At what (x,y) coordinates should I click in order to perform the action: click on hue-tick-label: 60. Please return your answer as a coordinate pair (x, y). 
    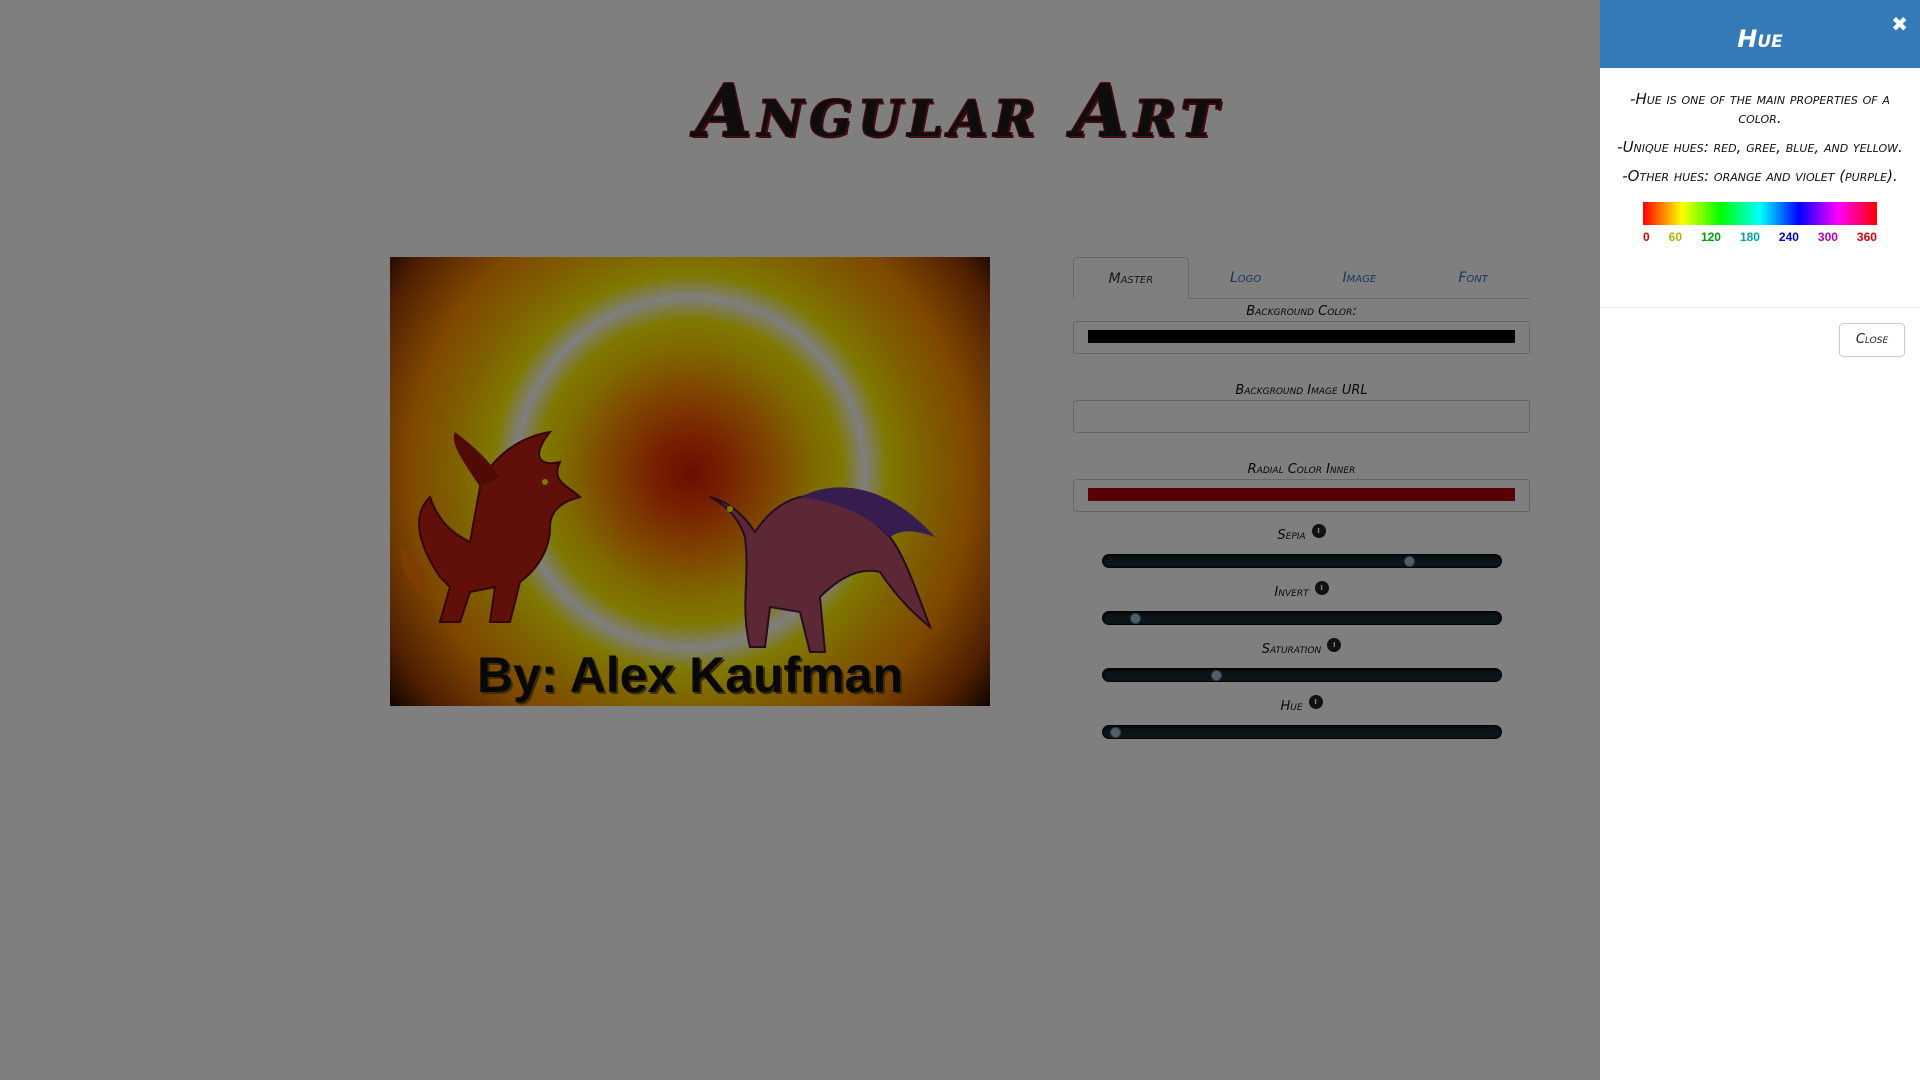
    Looking at the image, I should click on (1675, 237).